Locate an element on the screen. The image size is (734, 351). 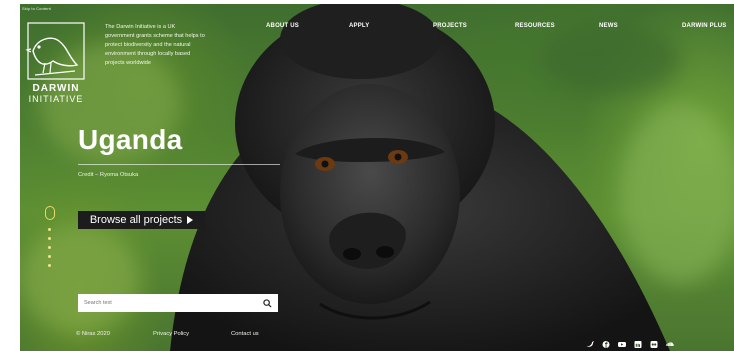
soundcloud-icon is located at coordinates (669, 340).